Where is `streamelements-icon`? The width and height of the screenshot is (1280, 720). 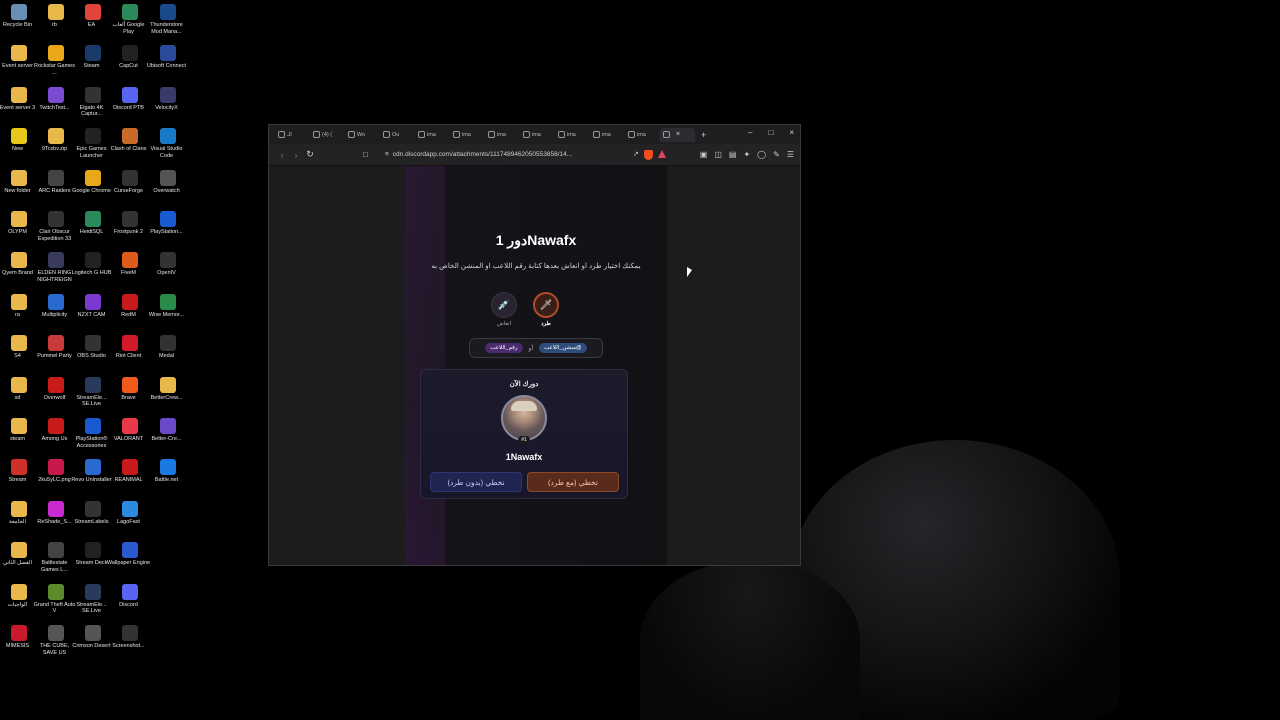 streamelements-icon is located at coordinates (93, 384).